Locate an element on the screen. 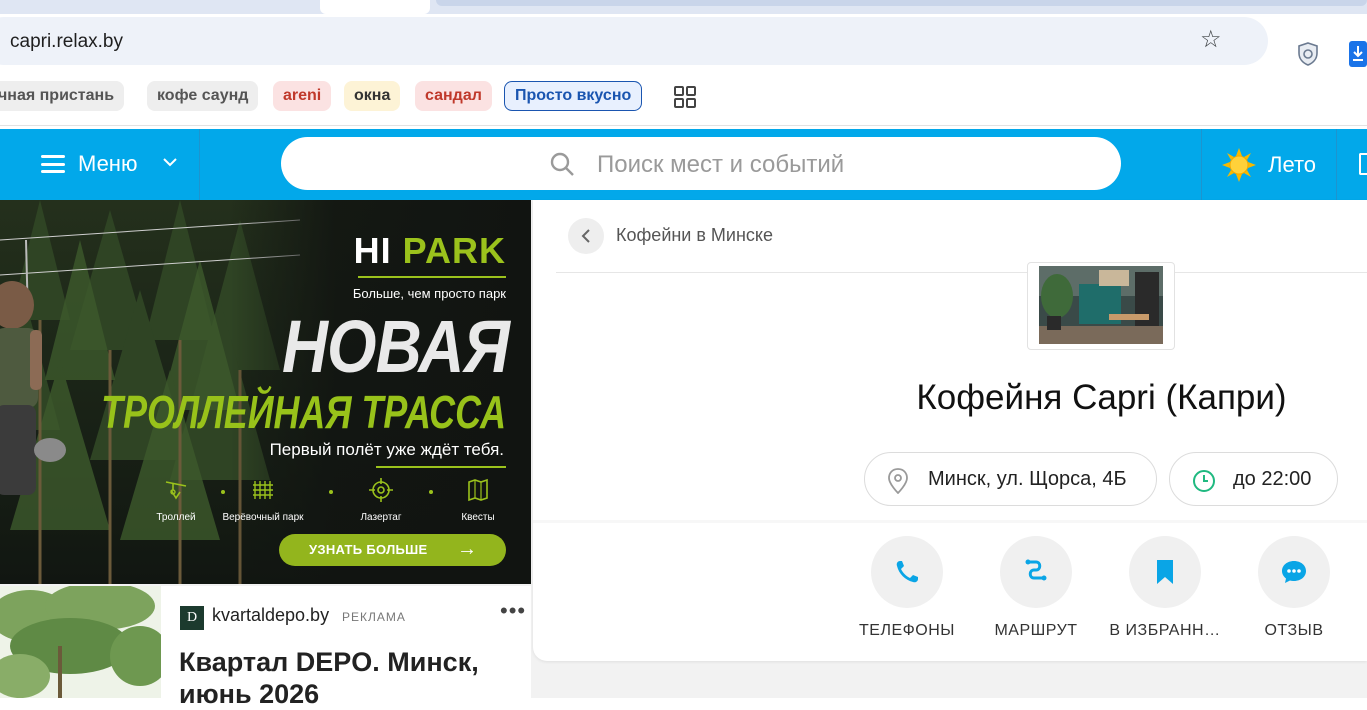  address-bar-url: capri.relax.by is located at coordinates (66, 41).